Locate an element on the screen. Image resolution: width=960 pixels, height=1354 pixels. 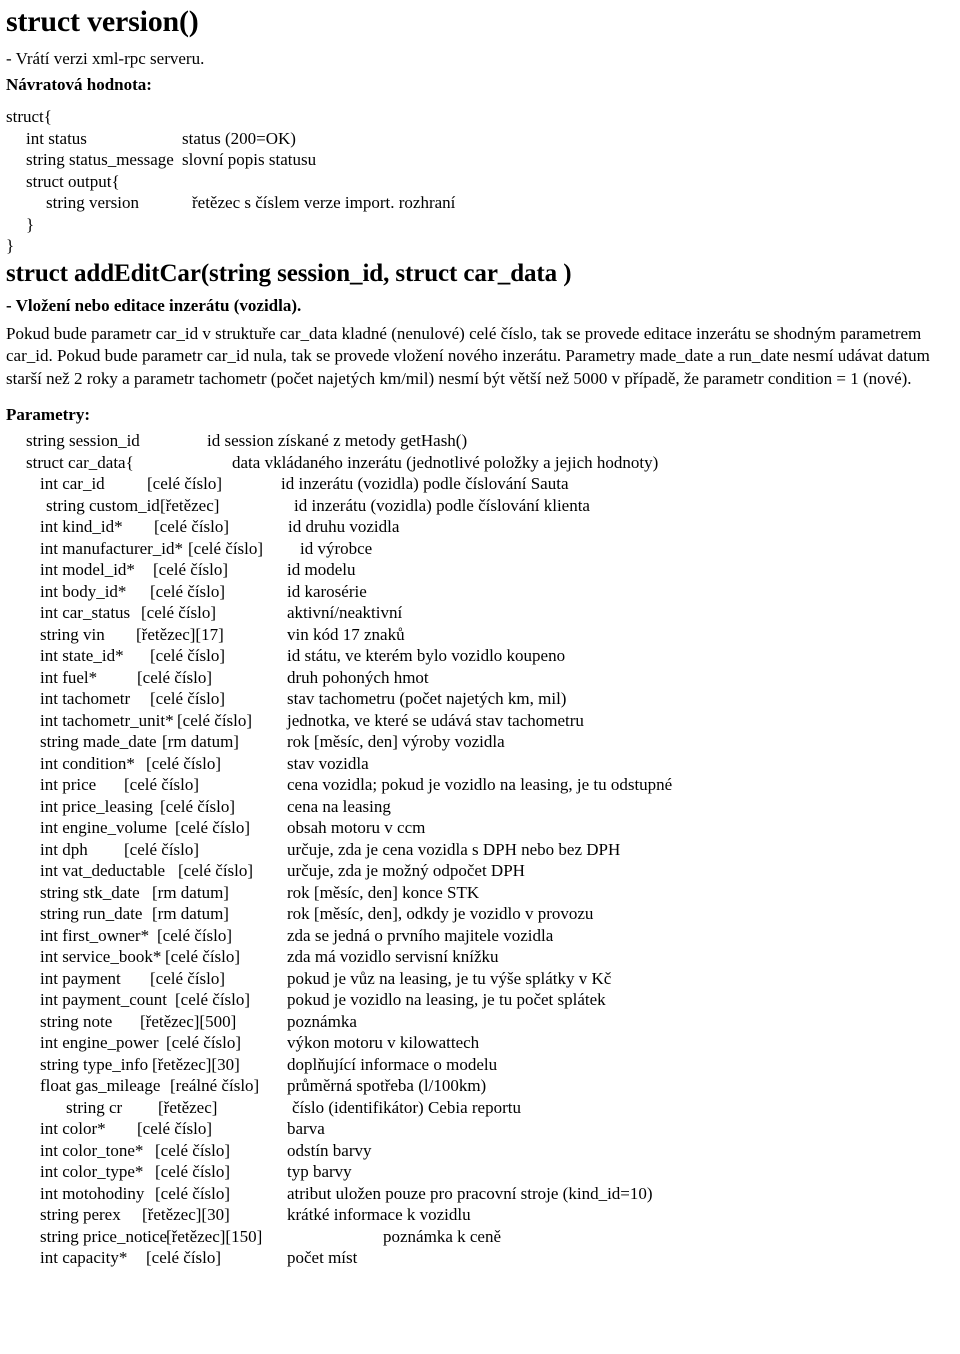
parameter-name: string type_info is located at coordinates (94, 1064).